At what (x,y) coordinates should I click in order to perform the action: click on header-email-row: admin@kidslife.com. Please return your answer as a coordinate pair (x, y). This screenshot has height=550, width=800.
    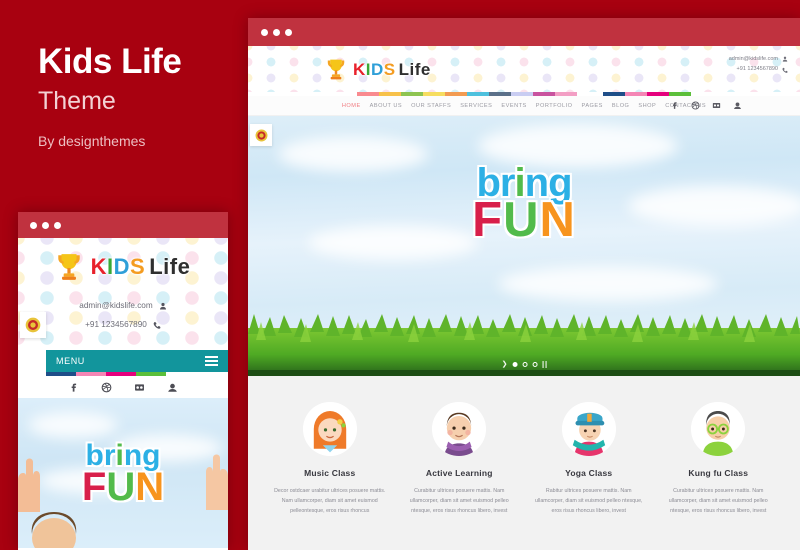
    Looking at the image, I should click on (758, 59).